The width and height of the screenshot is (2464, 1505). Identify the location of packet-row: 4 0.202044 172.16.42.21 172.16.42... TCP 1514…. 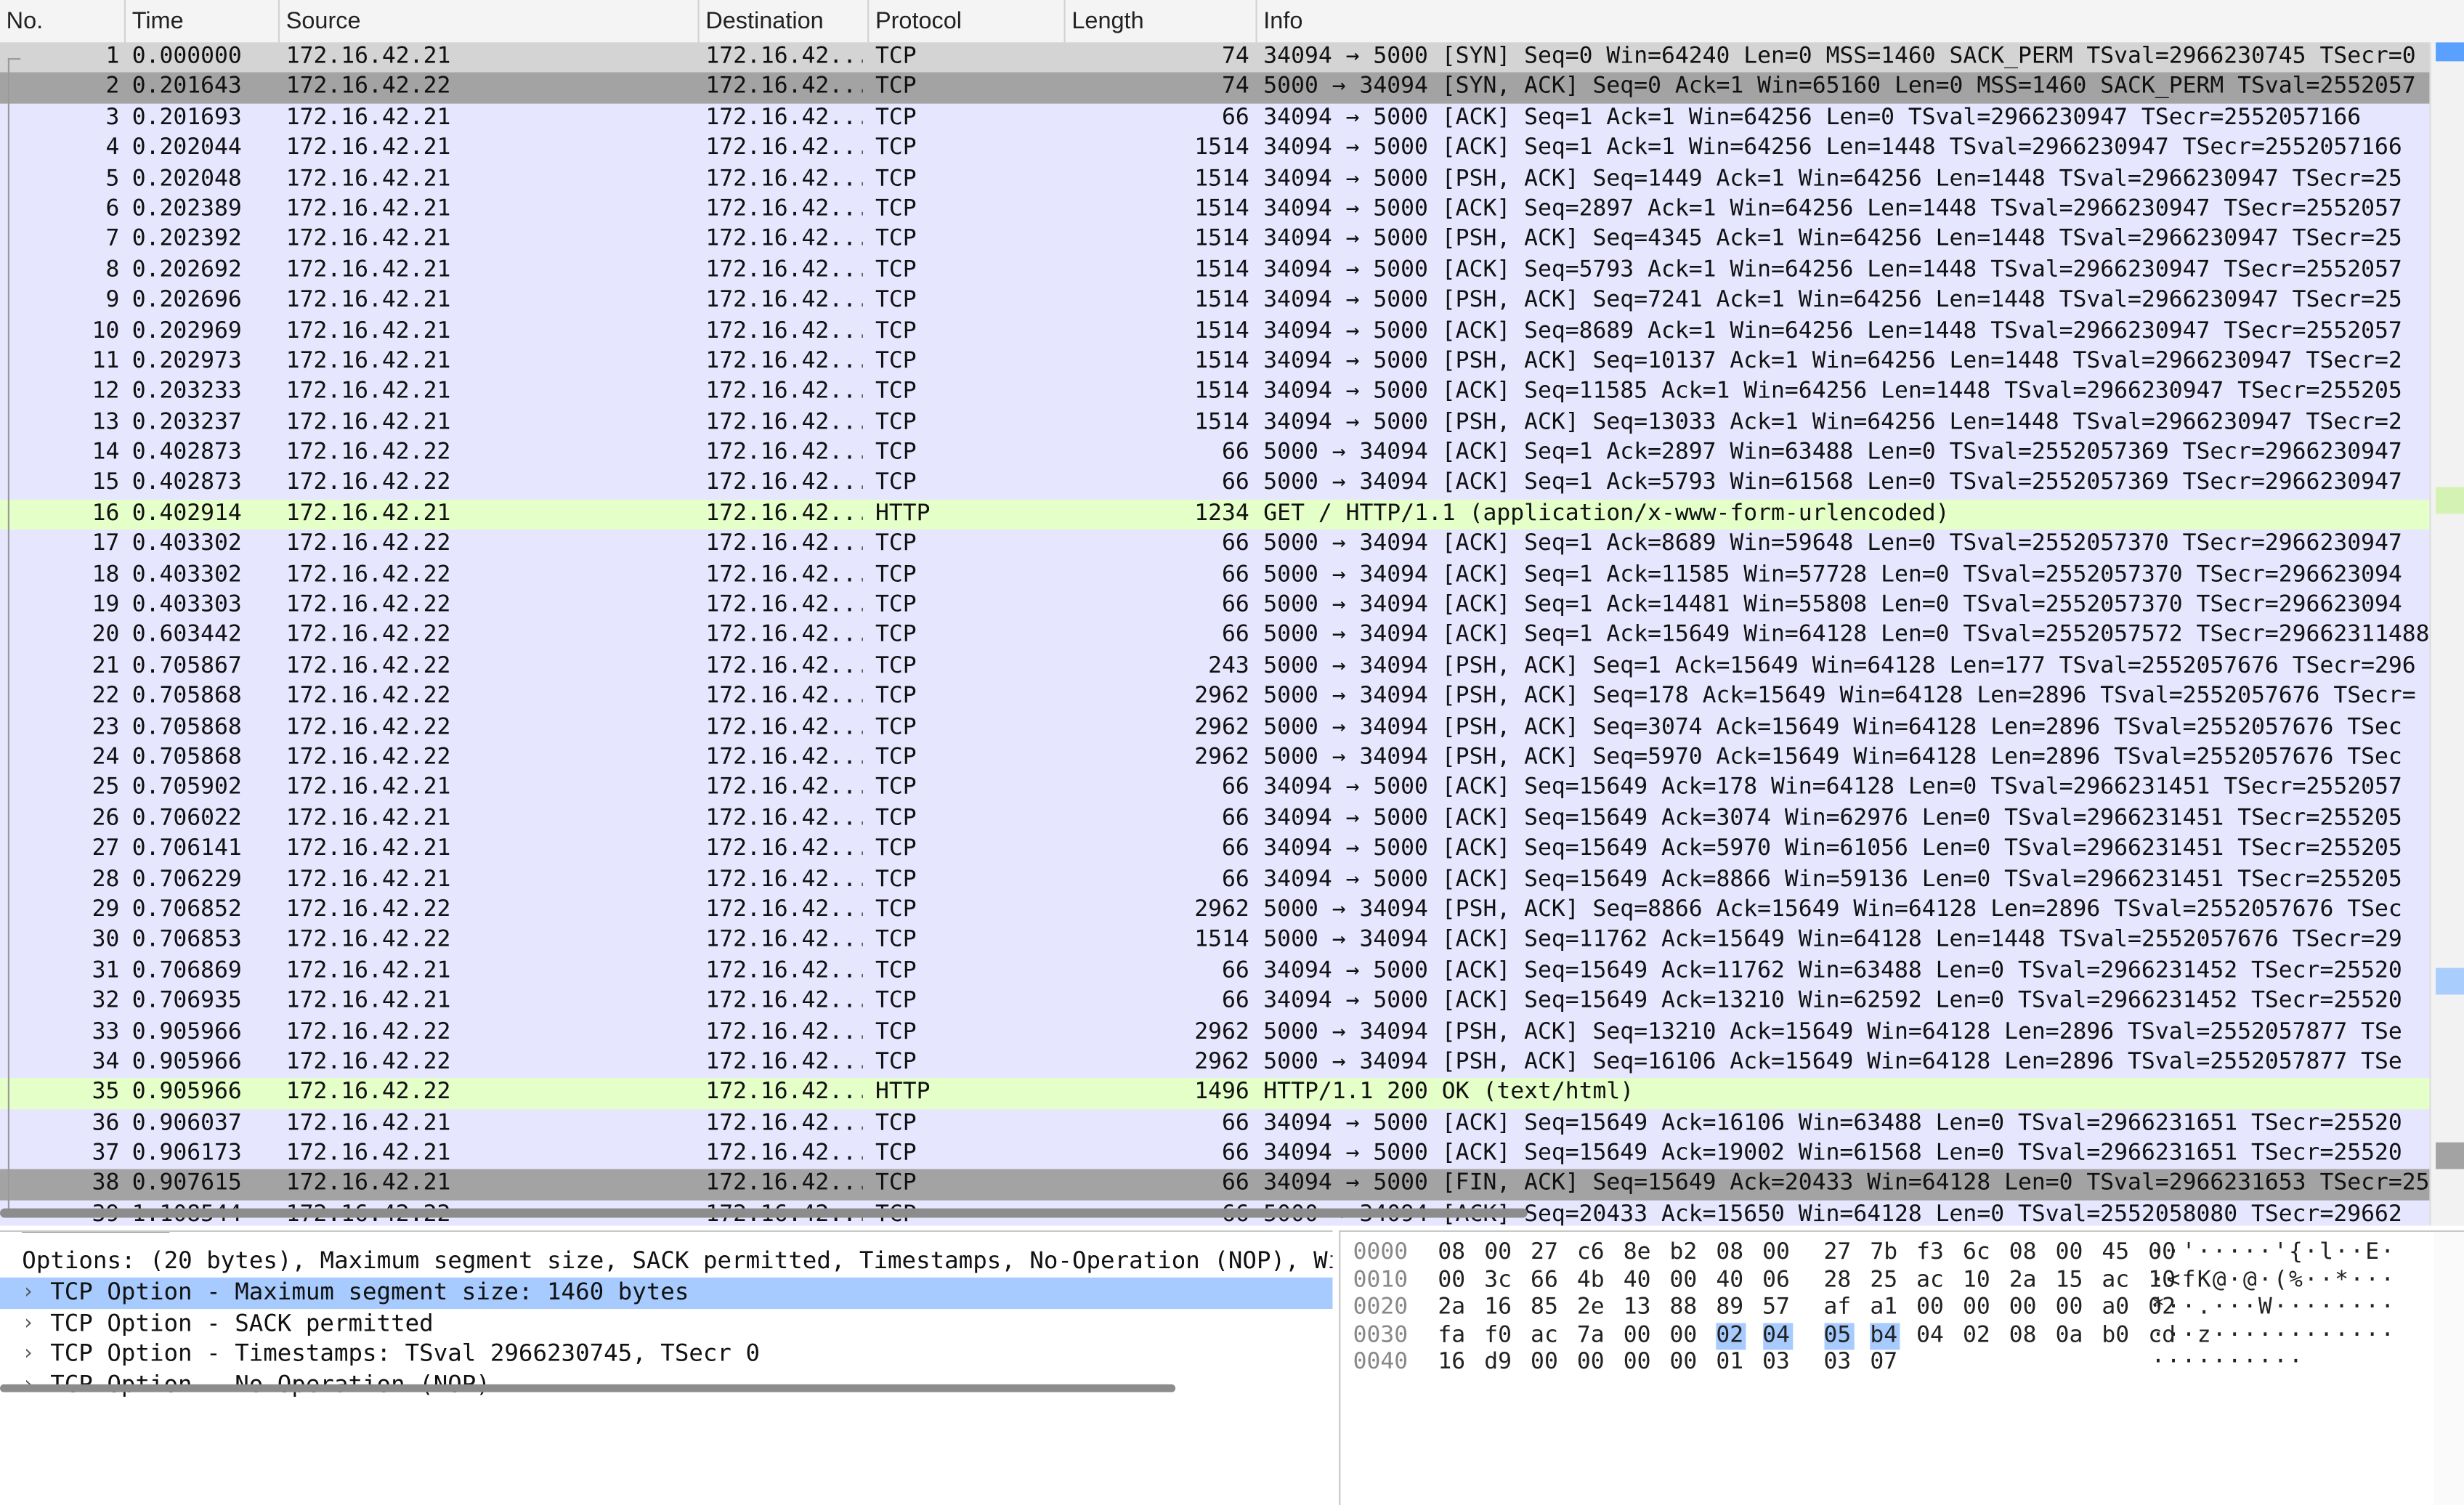
(1215, 149).